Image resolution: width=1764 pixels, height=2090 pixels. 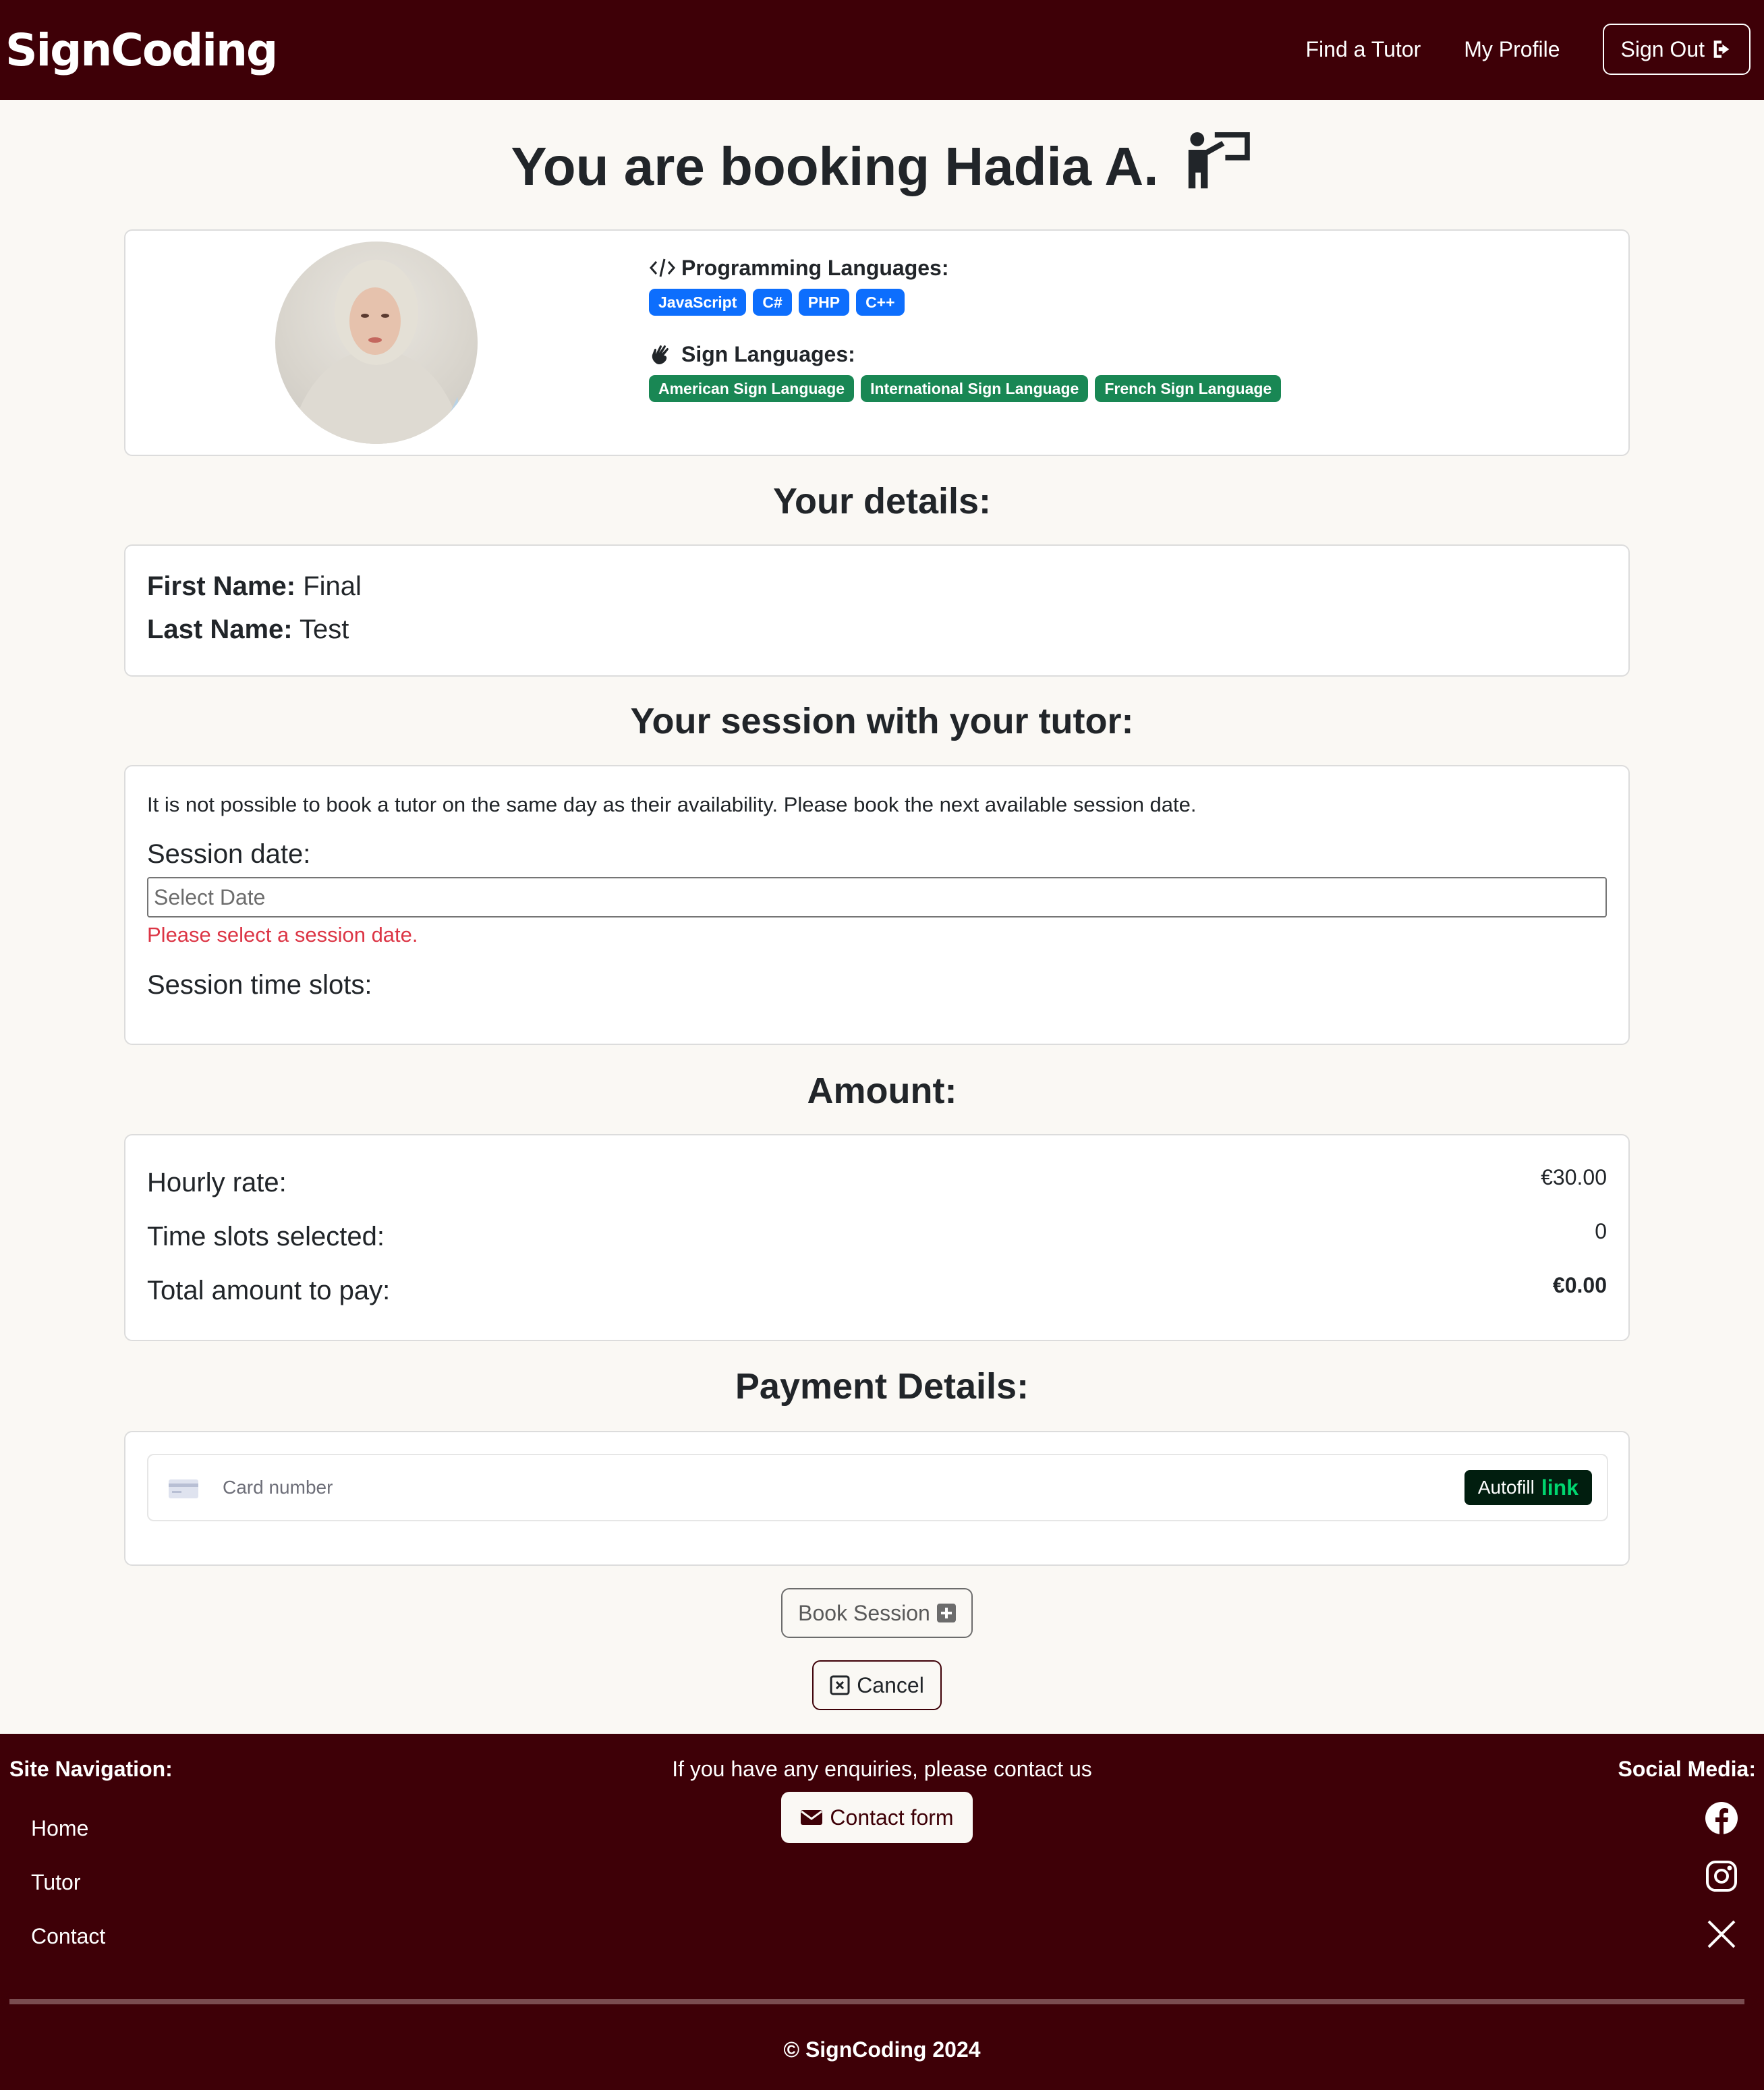 I want to click on badge-isl: International Sign Language, so click(x=975, y=388).